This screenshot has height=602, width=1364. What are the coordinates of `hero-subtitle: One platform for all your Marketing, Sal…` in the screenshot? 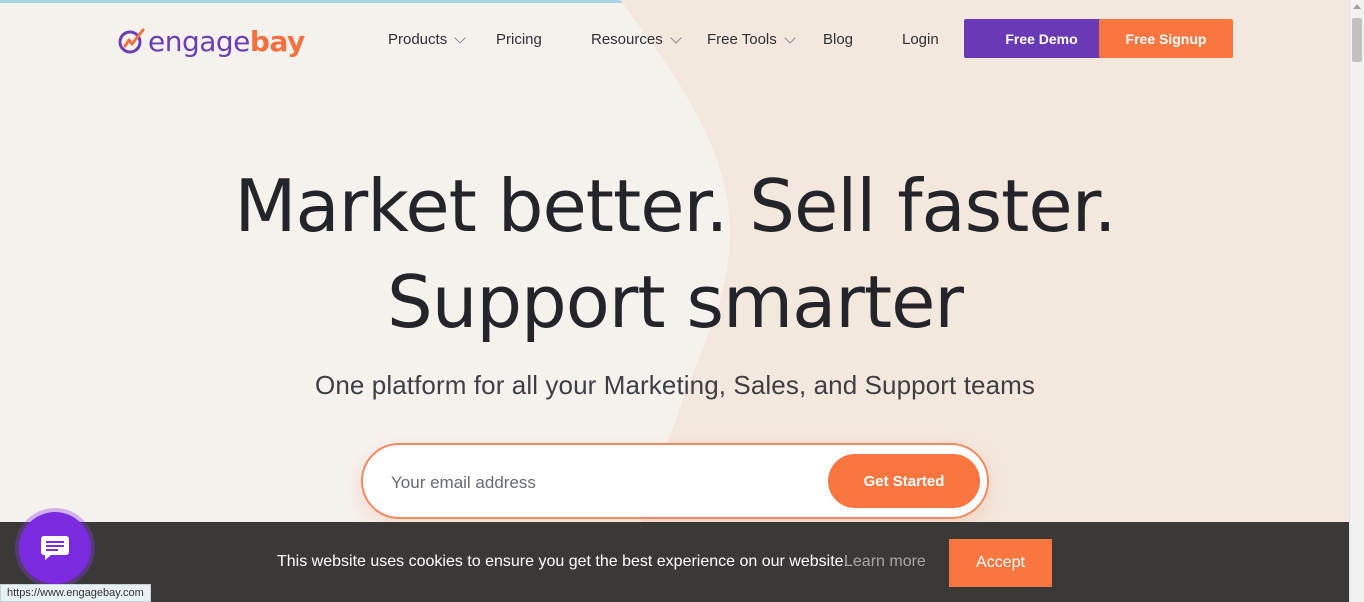 It's located at (675, 385).